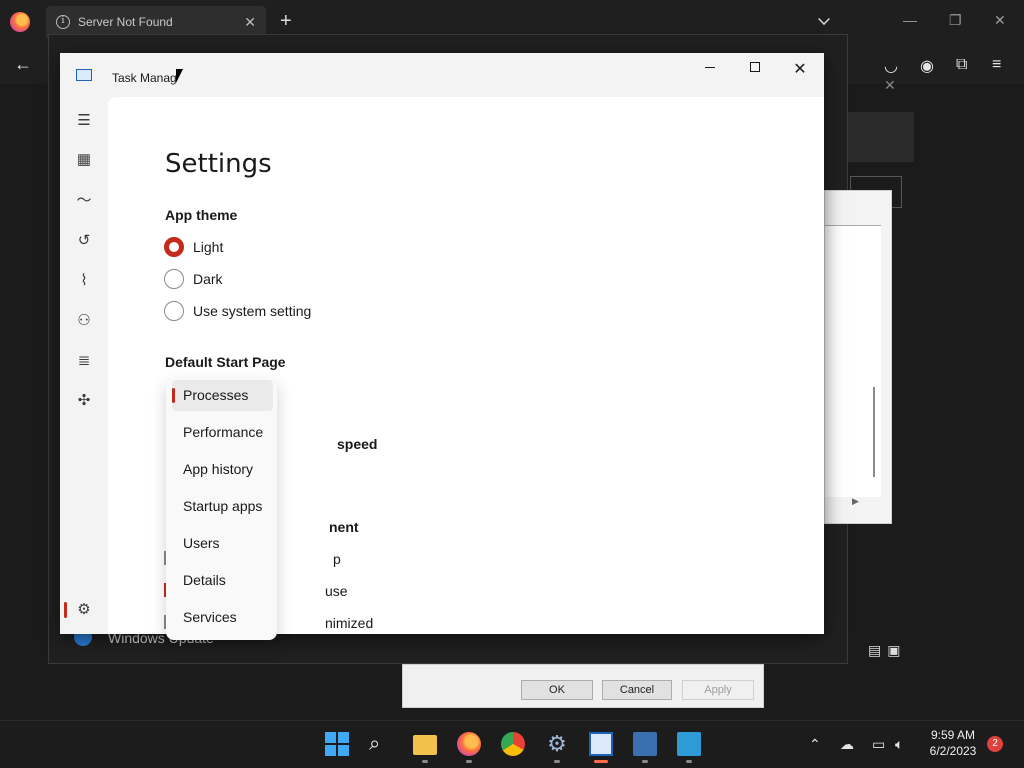 This screenshot has width=1024, height=768. What do you see at coordinates (718, 690) in the screenshot?
I see `apply-button: Apply` at bounding box center [718, 690].